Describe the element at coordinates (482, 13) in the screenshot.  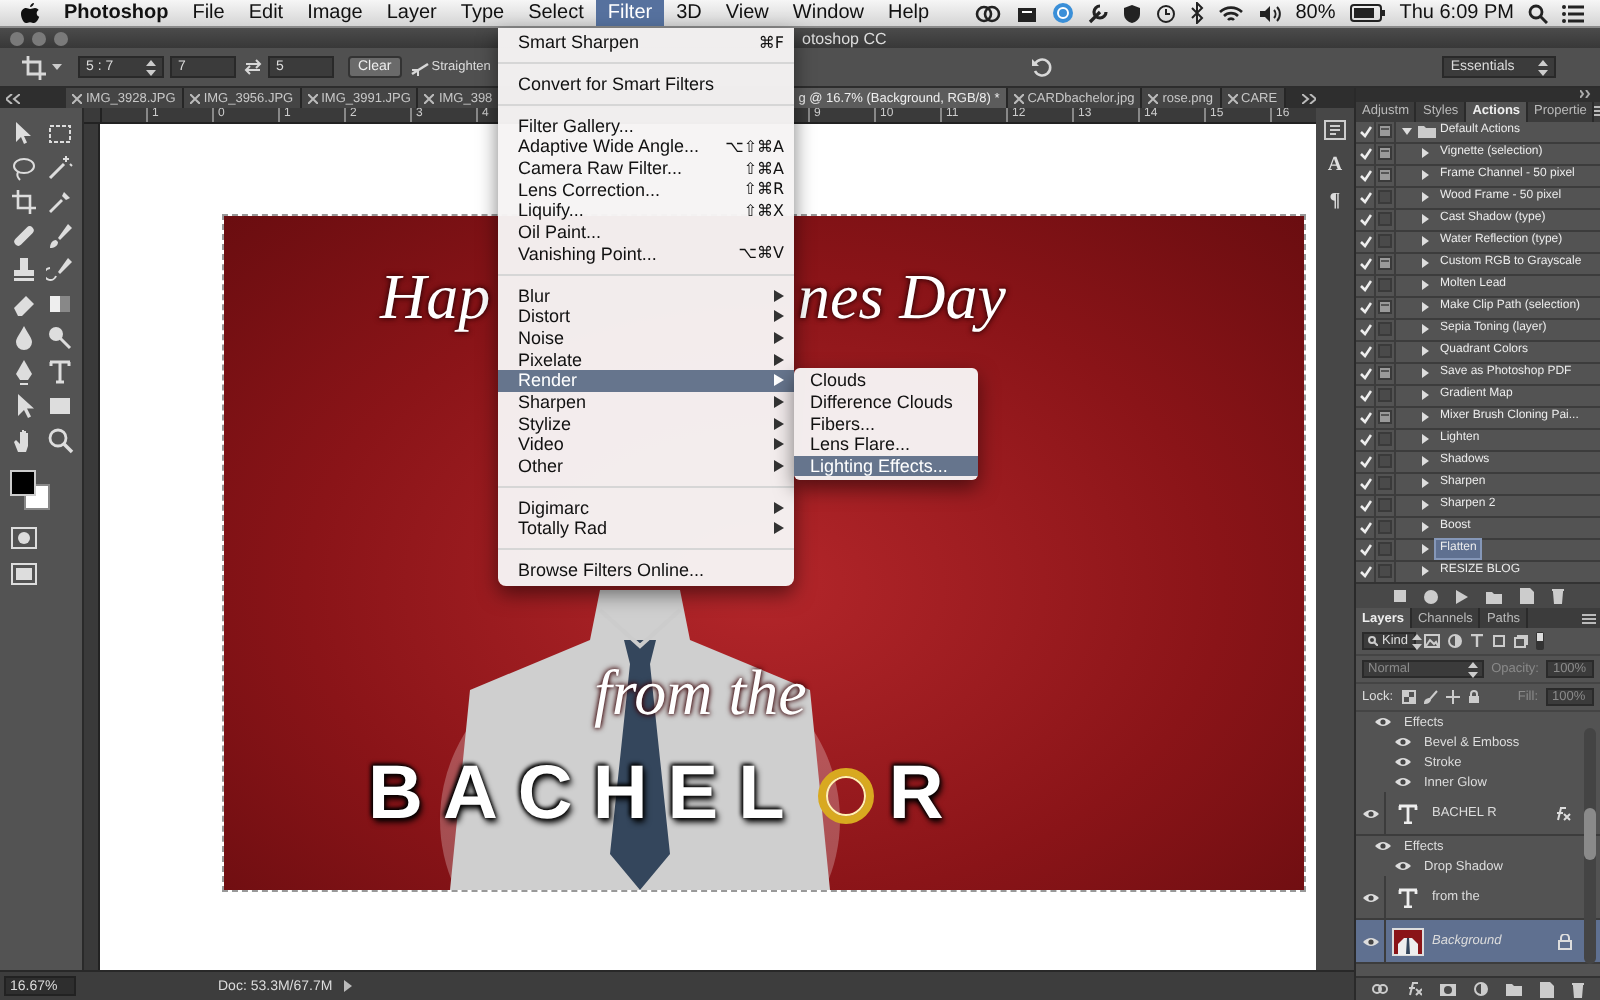
I see `menu-item: Type` at that location.